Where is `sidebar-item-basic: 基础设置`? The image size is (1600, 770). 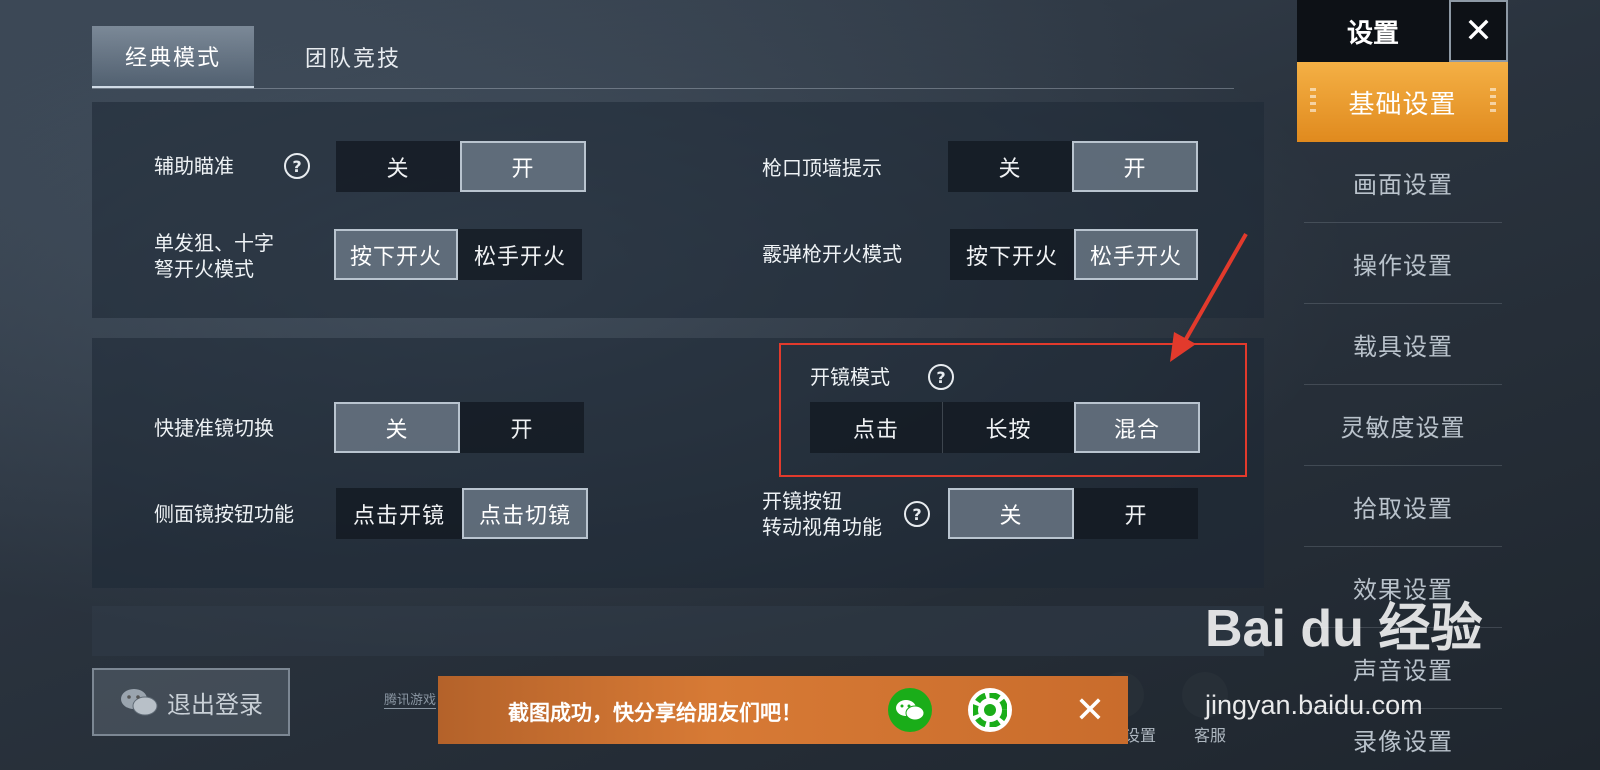
sidebar-item-basic: 基础设置 is located at coordinates (1402, 102).